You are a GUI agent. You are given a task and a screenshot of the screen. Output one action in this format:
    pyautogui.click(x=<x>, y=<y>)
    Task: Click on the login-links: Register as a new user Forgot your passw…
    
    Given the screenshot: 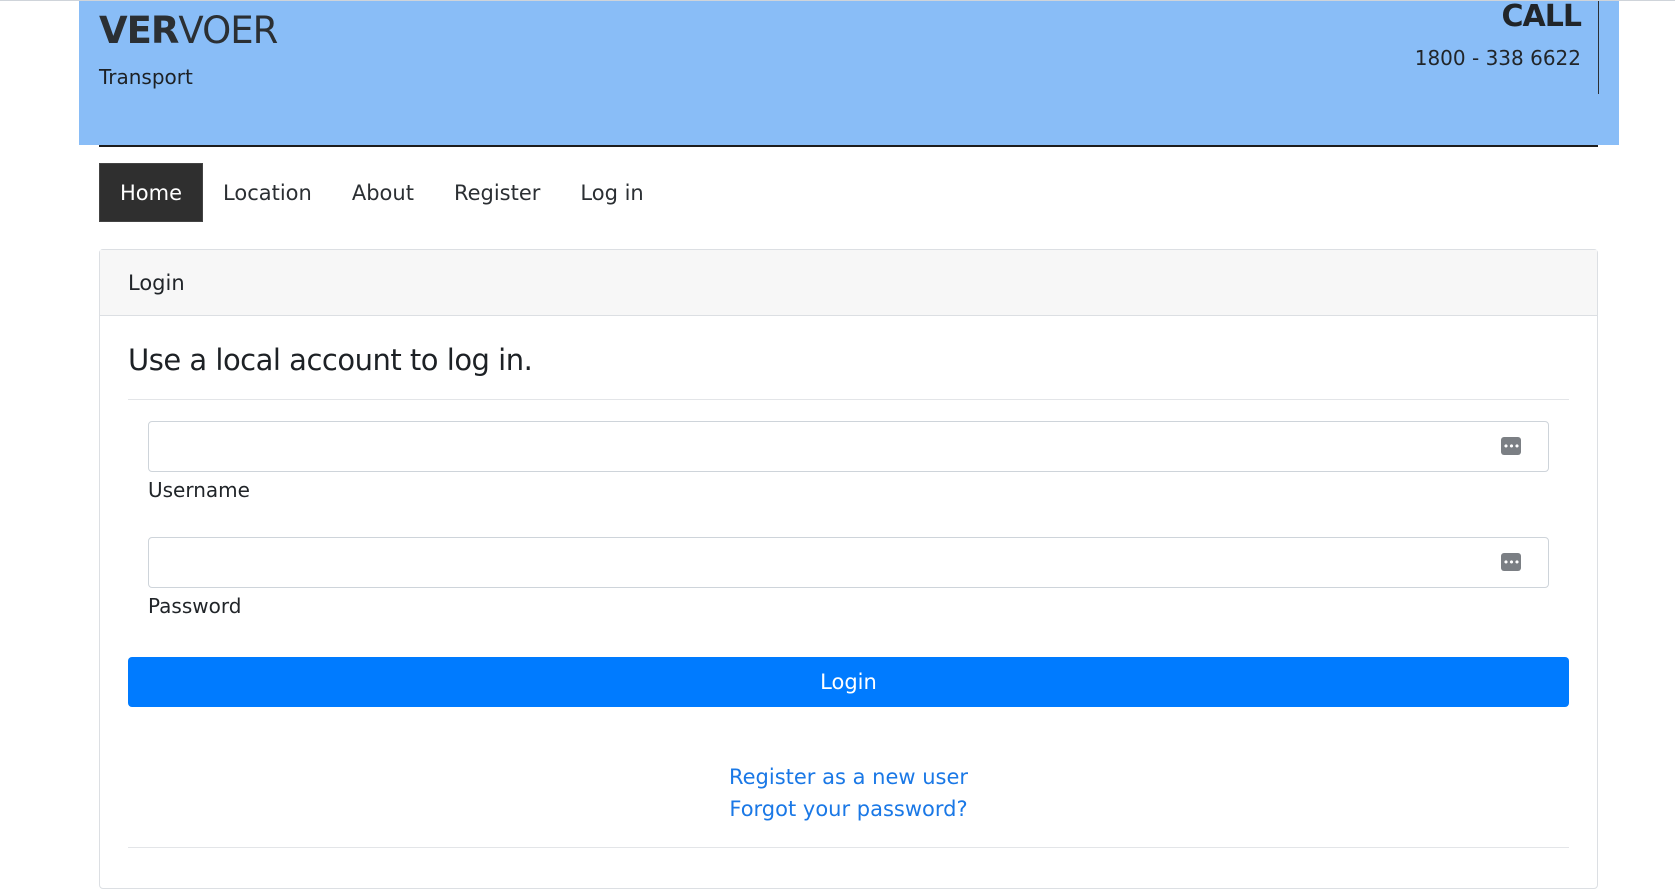 What is the action you would take?
    pyautogui.click(x=848, y=793)
    